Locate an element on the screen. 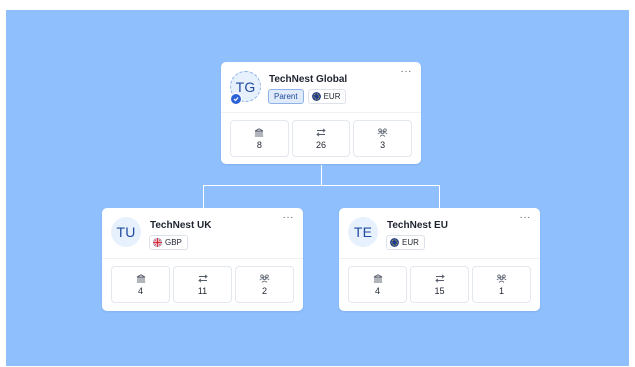 The height and width of the screenshot is (367, 635). avatar: TE is located at coordinates (363, 232).